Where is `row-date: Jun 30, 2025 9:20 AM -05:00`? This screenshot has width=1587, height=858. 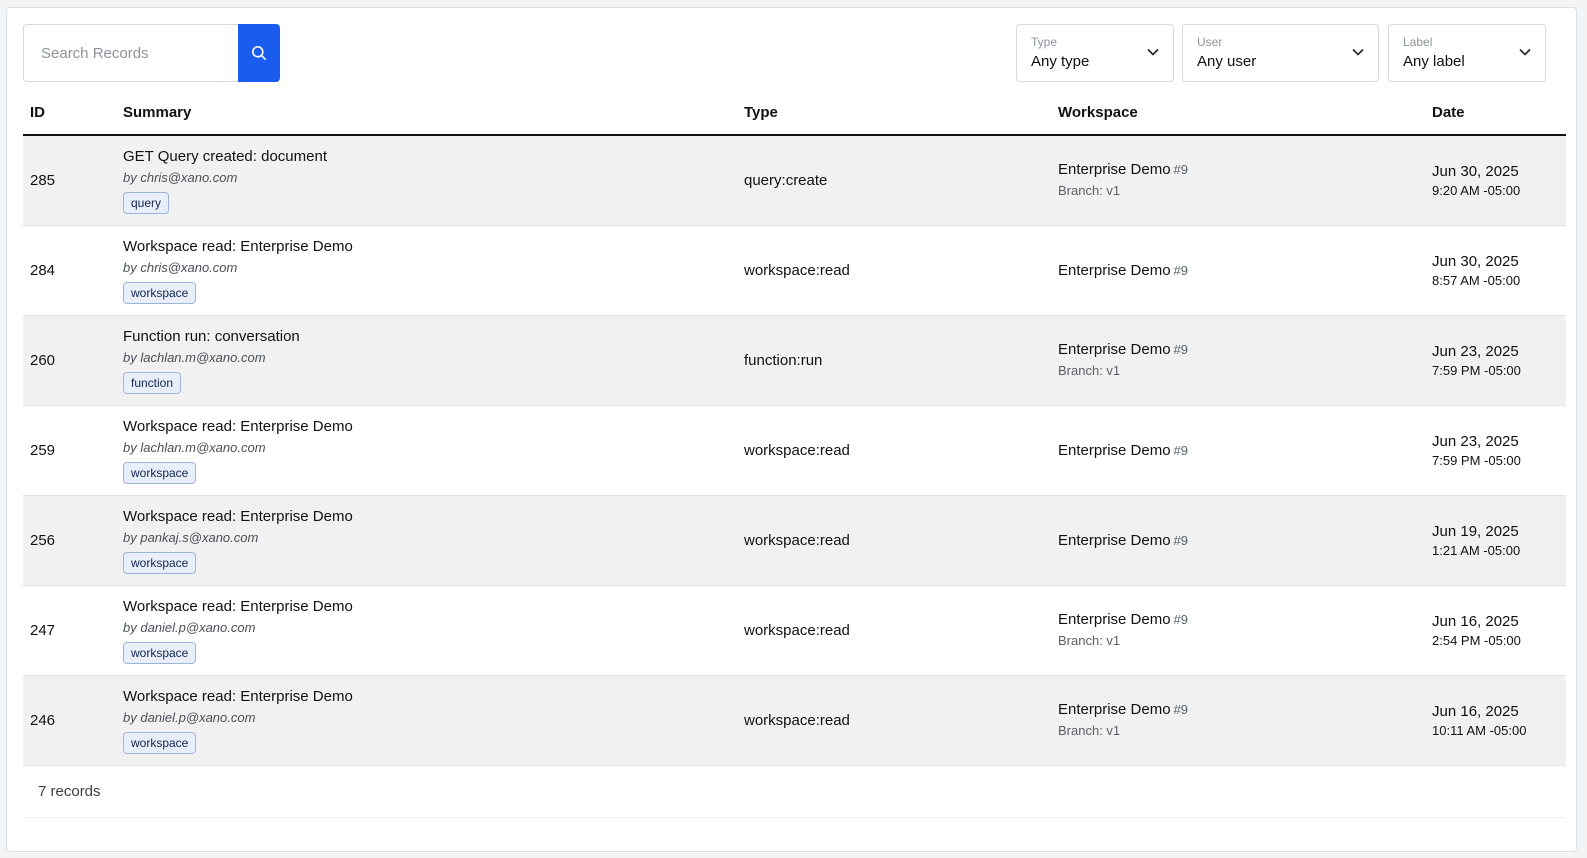 row-date: Jun 30, 2025 9:20 AM -05:00 is located at coordinates (1499, 181).